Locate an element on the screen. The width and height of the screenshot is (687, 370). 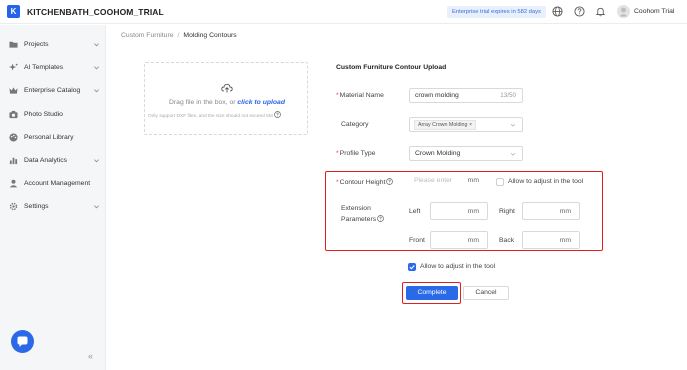
chat-support-button is located at coordinates (22, 341).